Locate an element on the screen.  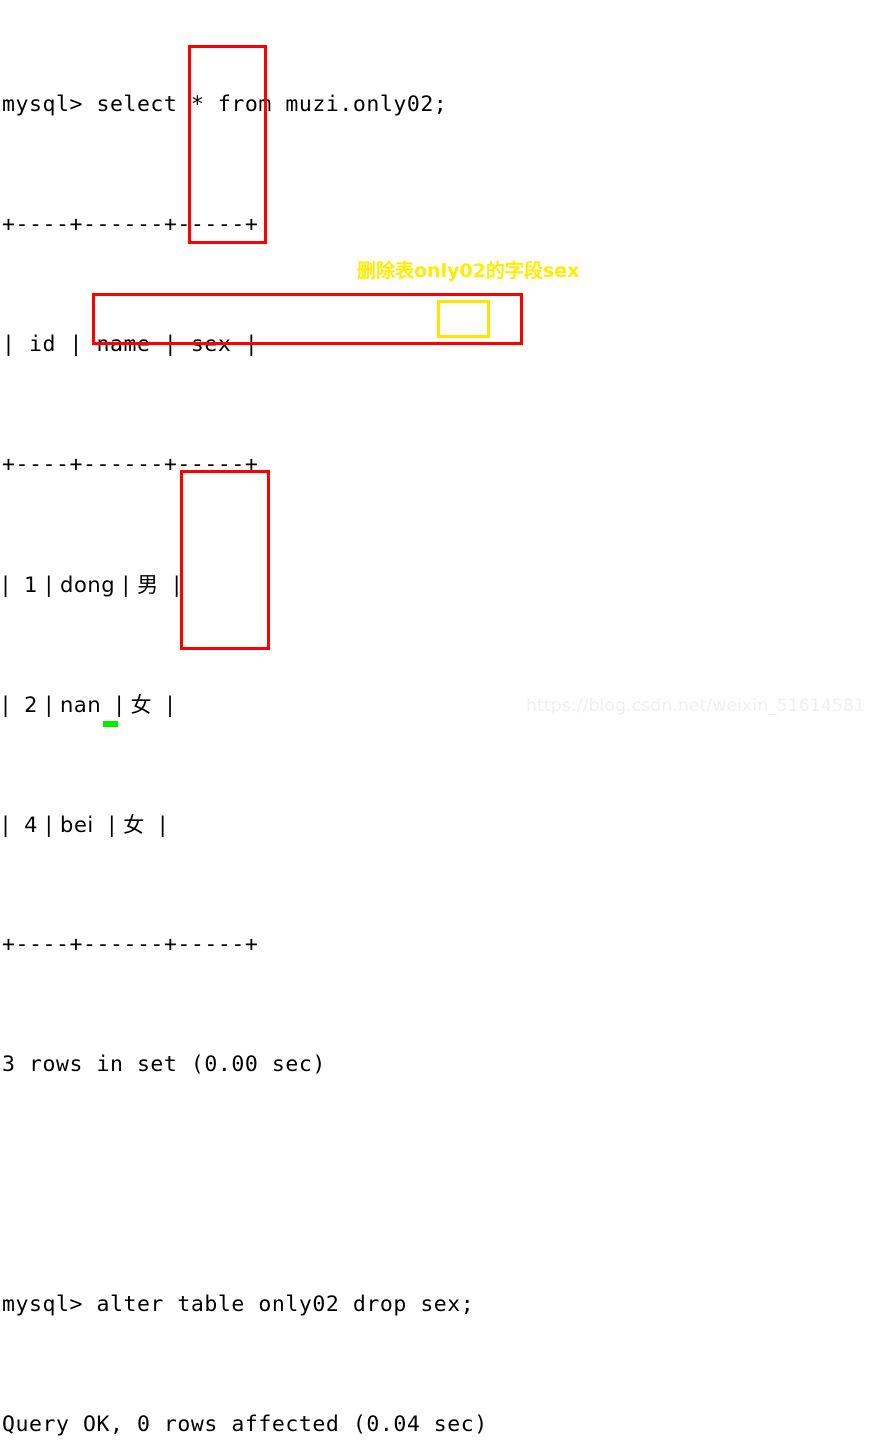
result-footer-before: 3 rows in set (0.00 sec) is located at coordinates (164, 1064).